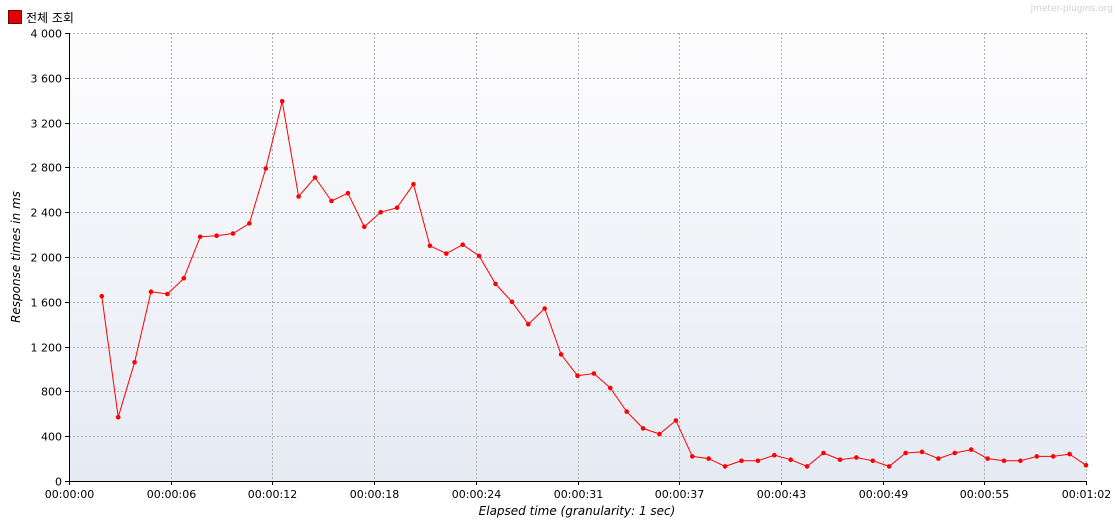 The image size is (1115, 527). Describe the element at coordinates (16, 257) in the screenshot. I see `y-axis-label: Response times in ms` at that location.